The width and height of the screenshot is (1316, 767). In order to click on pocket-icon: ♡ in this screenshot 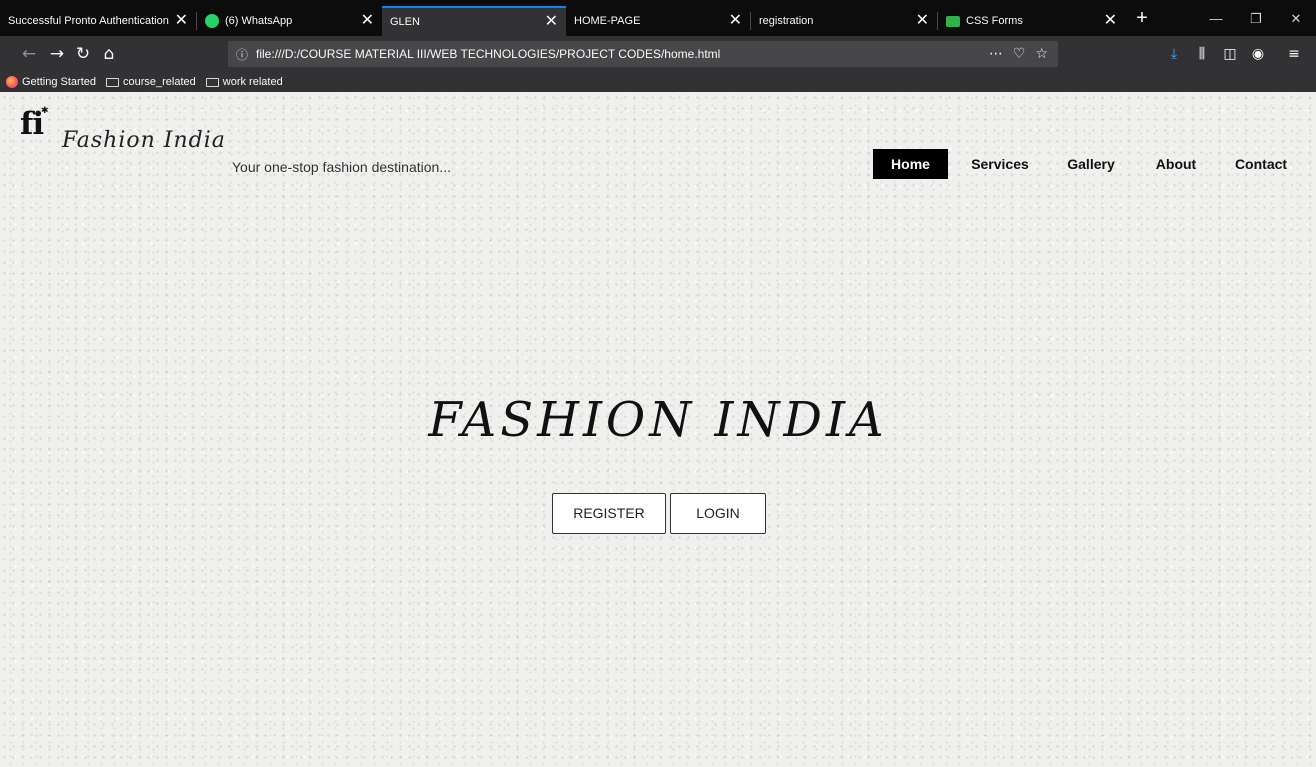, I will do `click(1019, 54)`.